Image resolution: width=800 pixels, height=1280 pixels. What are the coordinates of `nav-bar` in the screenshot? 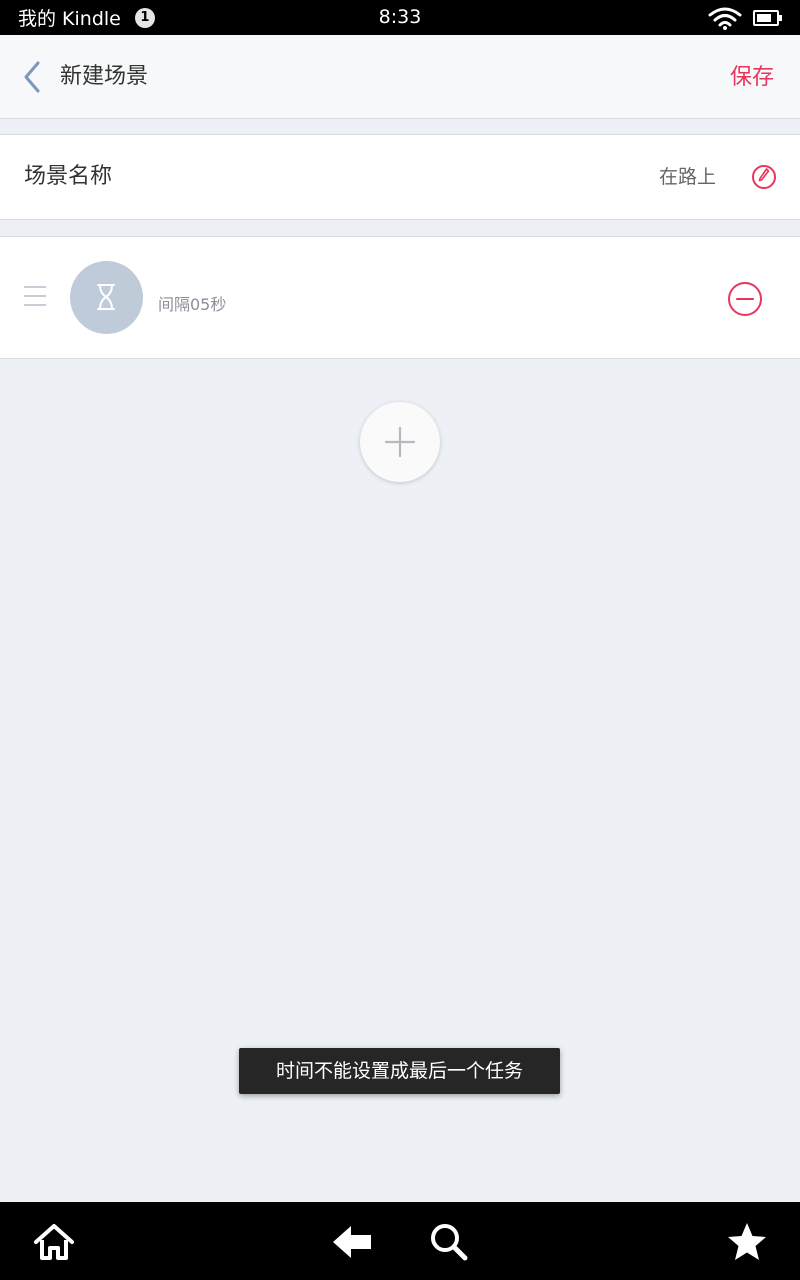 It's located at (400, 1241).